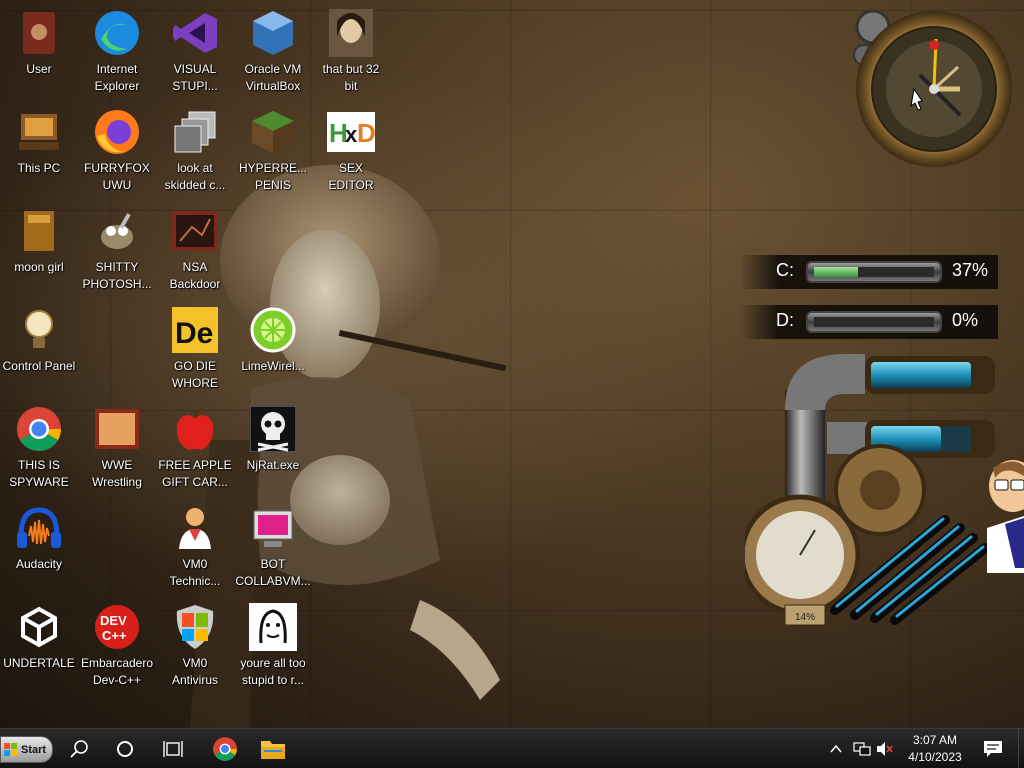 This screenshot has height=768, width=1024. What do you see at coordinates (366, 133) in the screenshot?
I see `svg-text: D` at bounding box center [366, 133].